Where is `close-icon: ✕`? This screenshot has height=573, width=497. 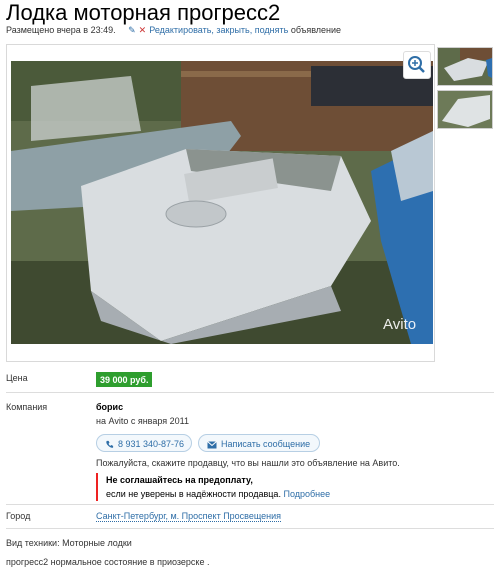
close-icon: ✕ is located at coordinates (142, 30).